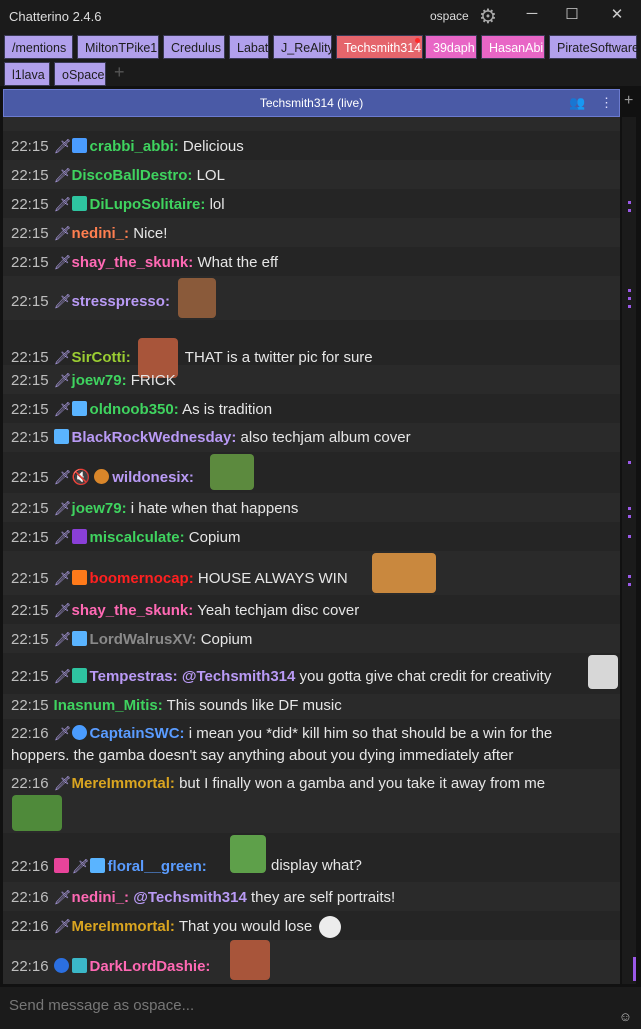 This screenshot has width=641, height=1029. I want to click on tab-miltontpike1: MiltonTPike1, so click(118, 47).